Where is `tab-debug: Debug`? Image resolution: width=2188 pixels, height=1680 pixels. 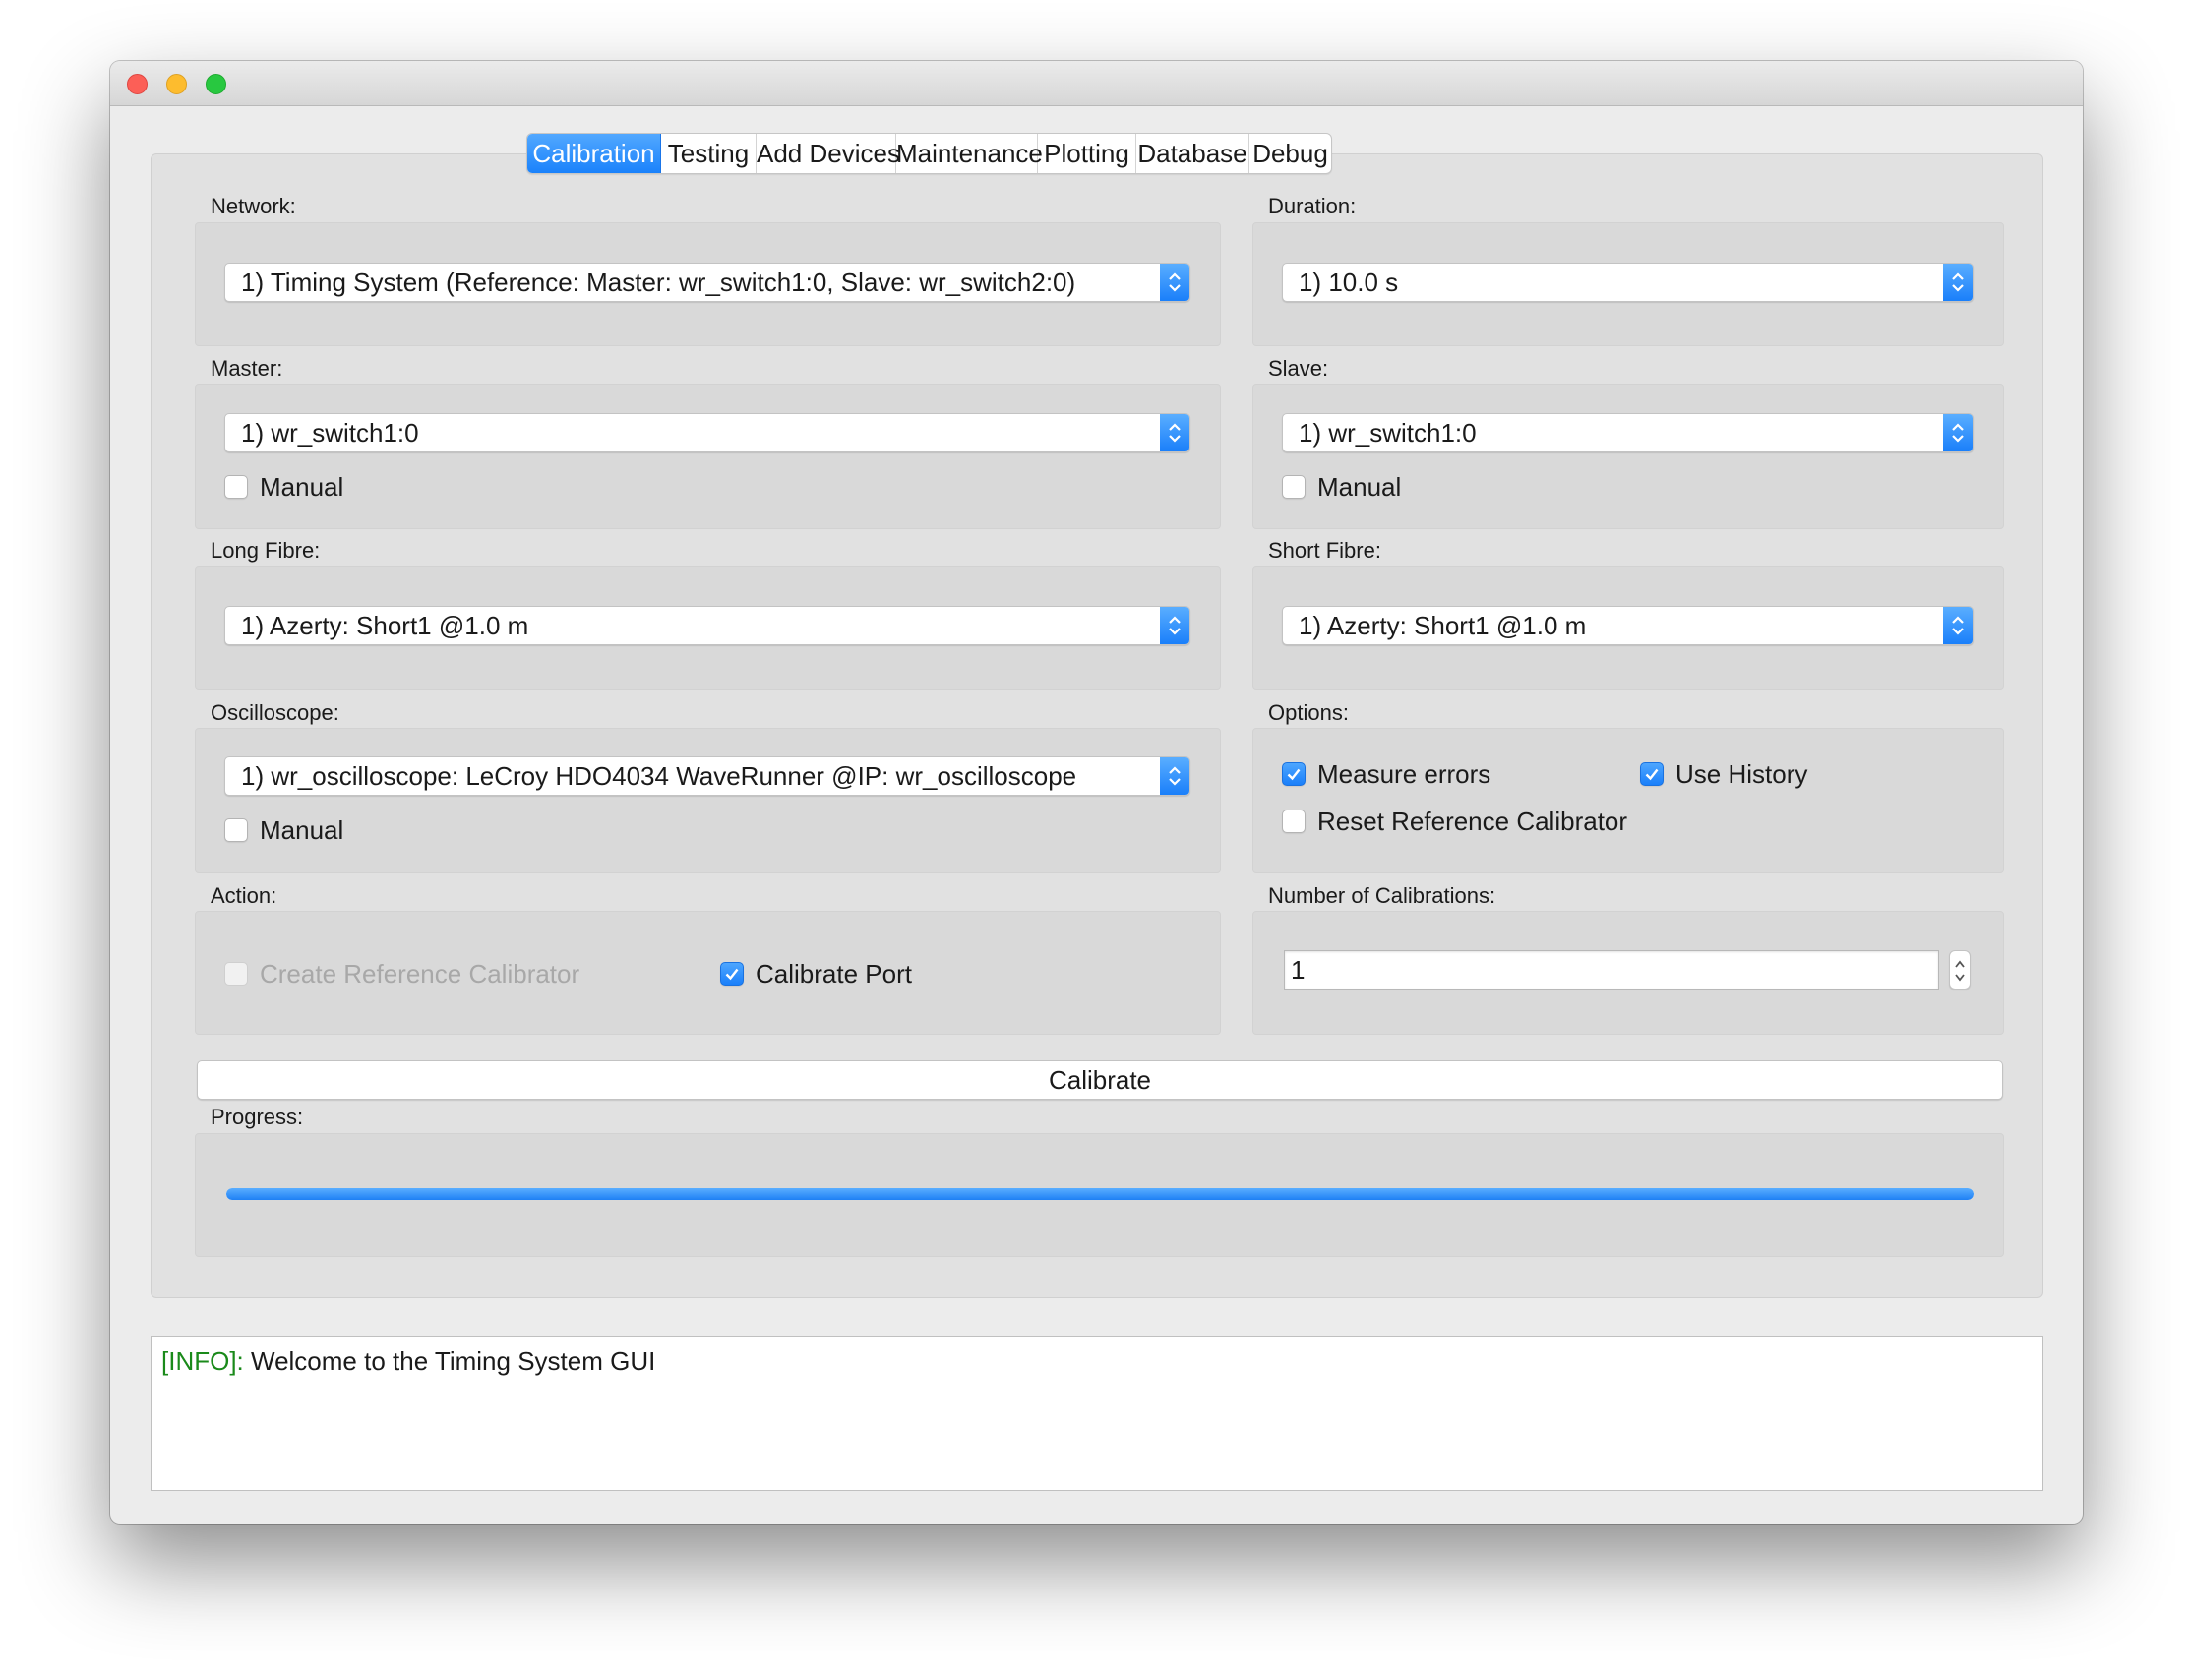
tab-debug: Debug is located at coordinates (1290, 153).